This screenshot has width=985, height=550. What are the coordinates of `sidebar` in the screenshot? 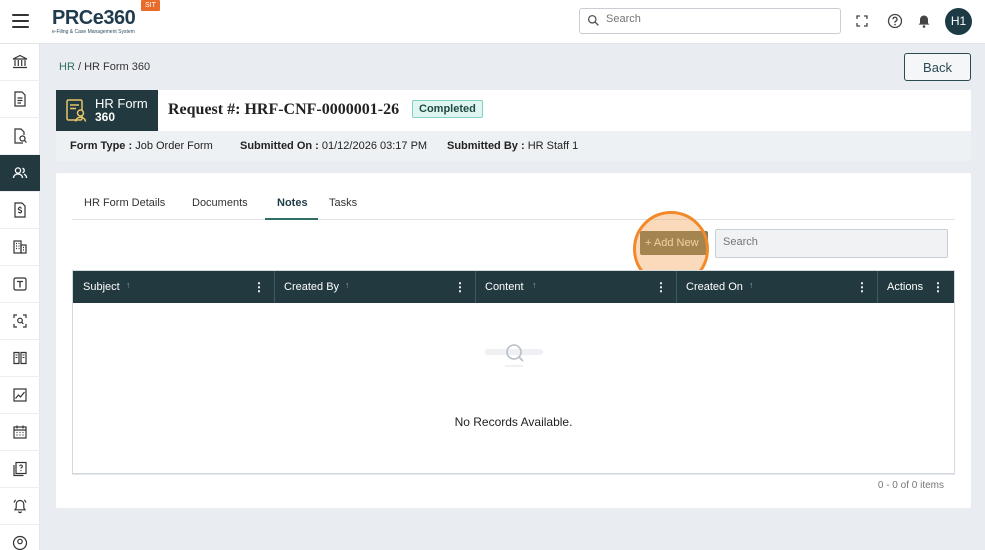 It's located at (20, 297).